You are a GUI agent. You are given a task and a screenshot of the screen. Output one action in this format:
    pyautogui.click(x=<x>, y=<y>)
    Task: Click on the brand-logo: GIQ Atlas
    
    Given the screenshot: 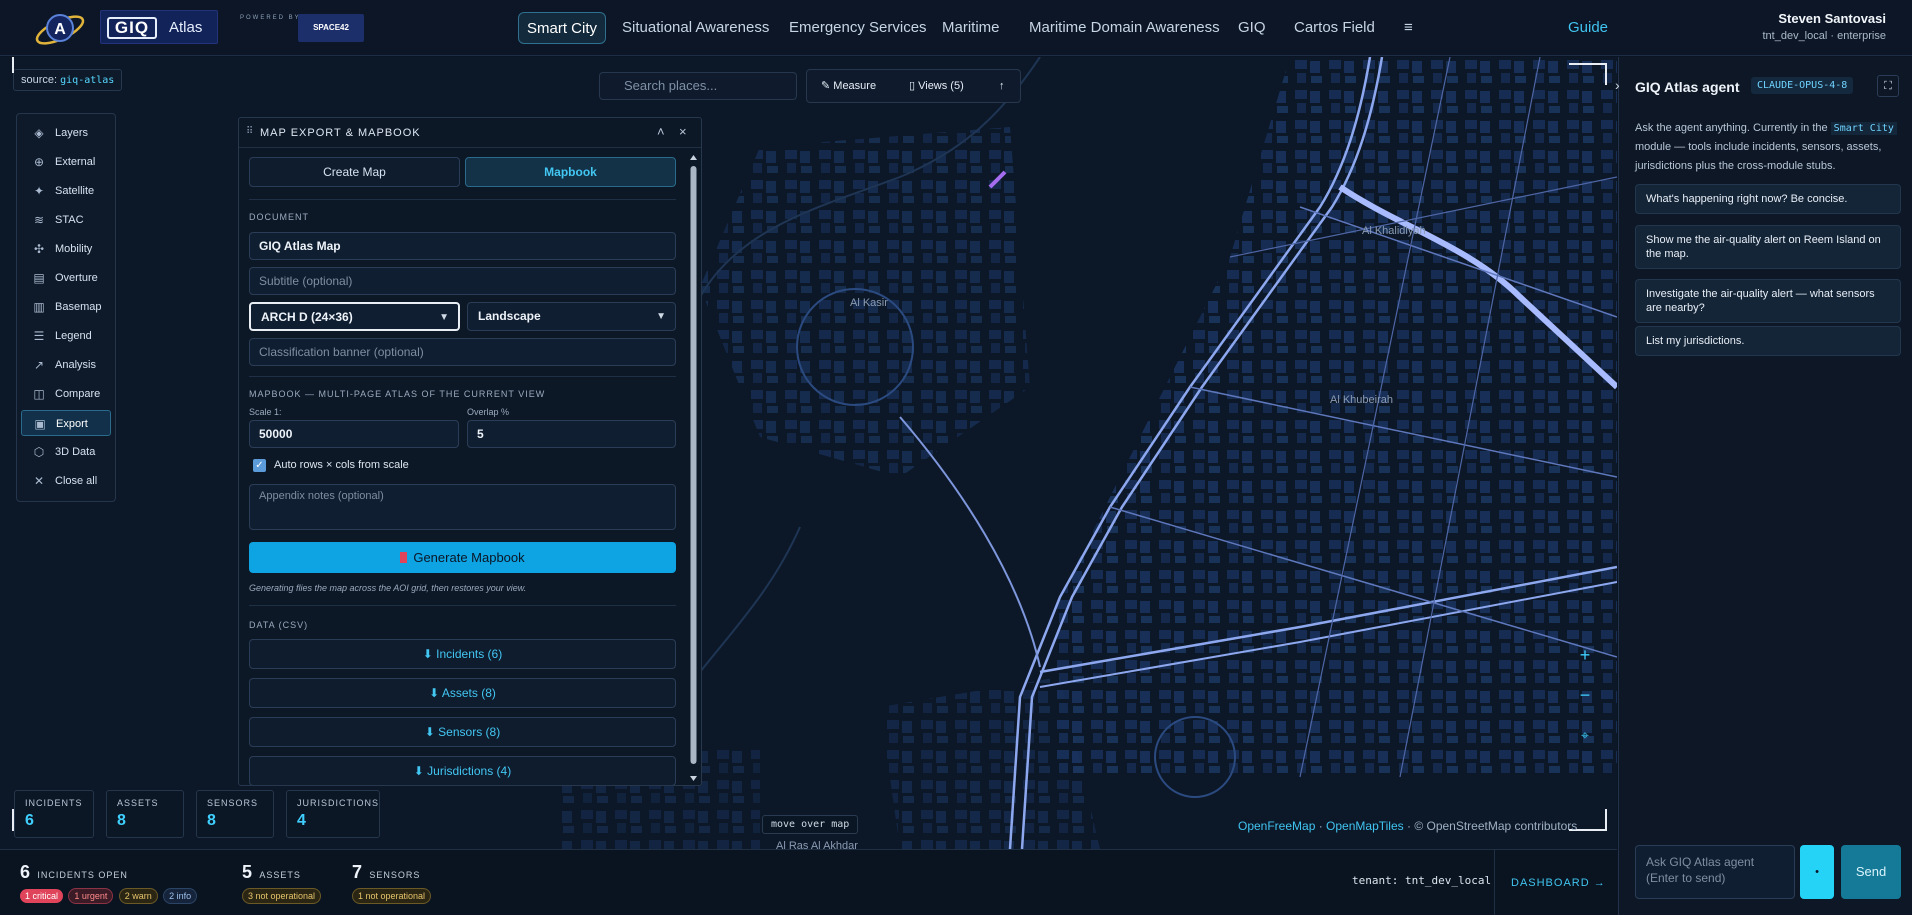 What is the action you would take?
    pyautogui.click(x=159, y=27)
    